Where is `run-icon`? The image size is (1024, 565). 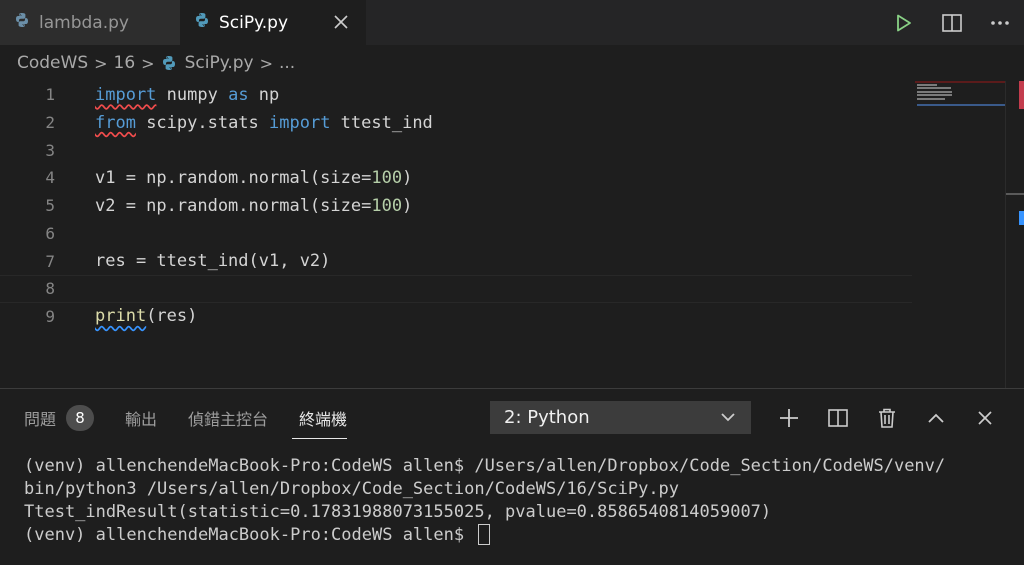
run-icon is located at coordinates (904, 22).